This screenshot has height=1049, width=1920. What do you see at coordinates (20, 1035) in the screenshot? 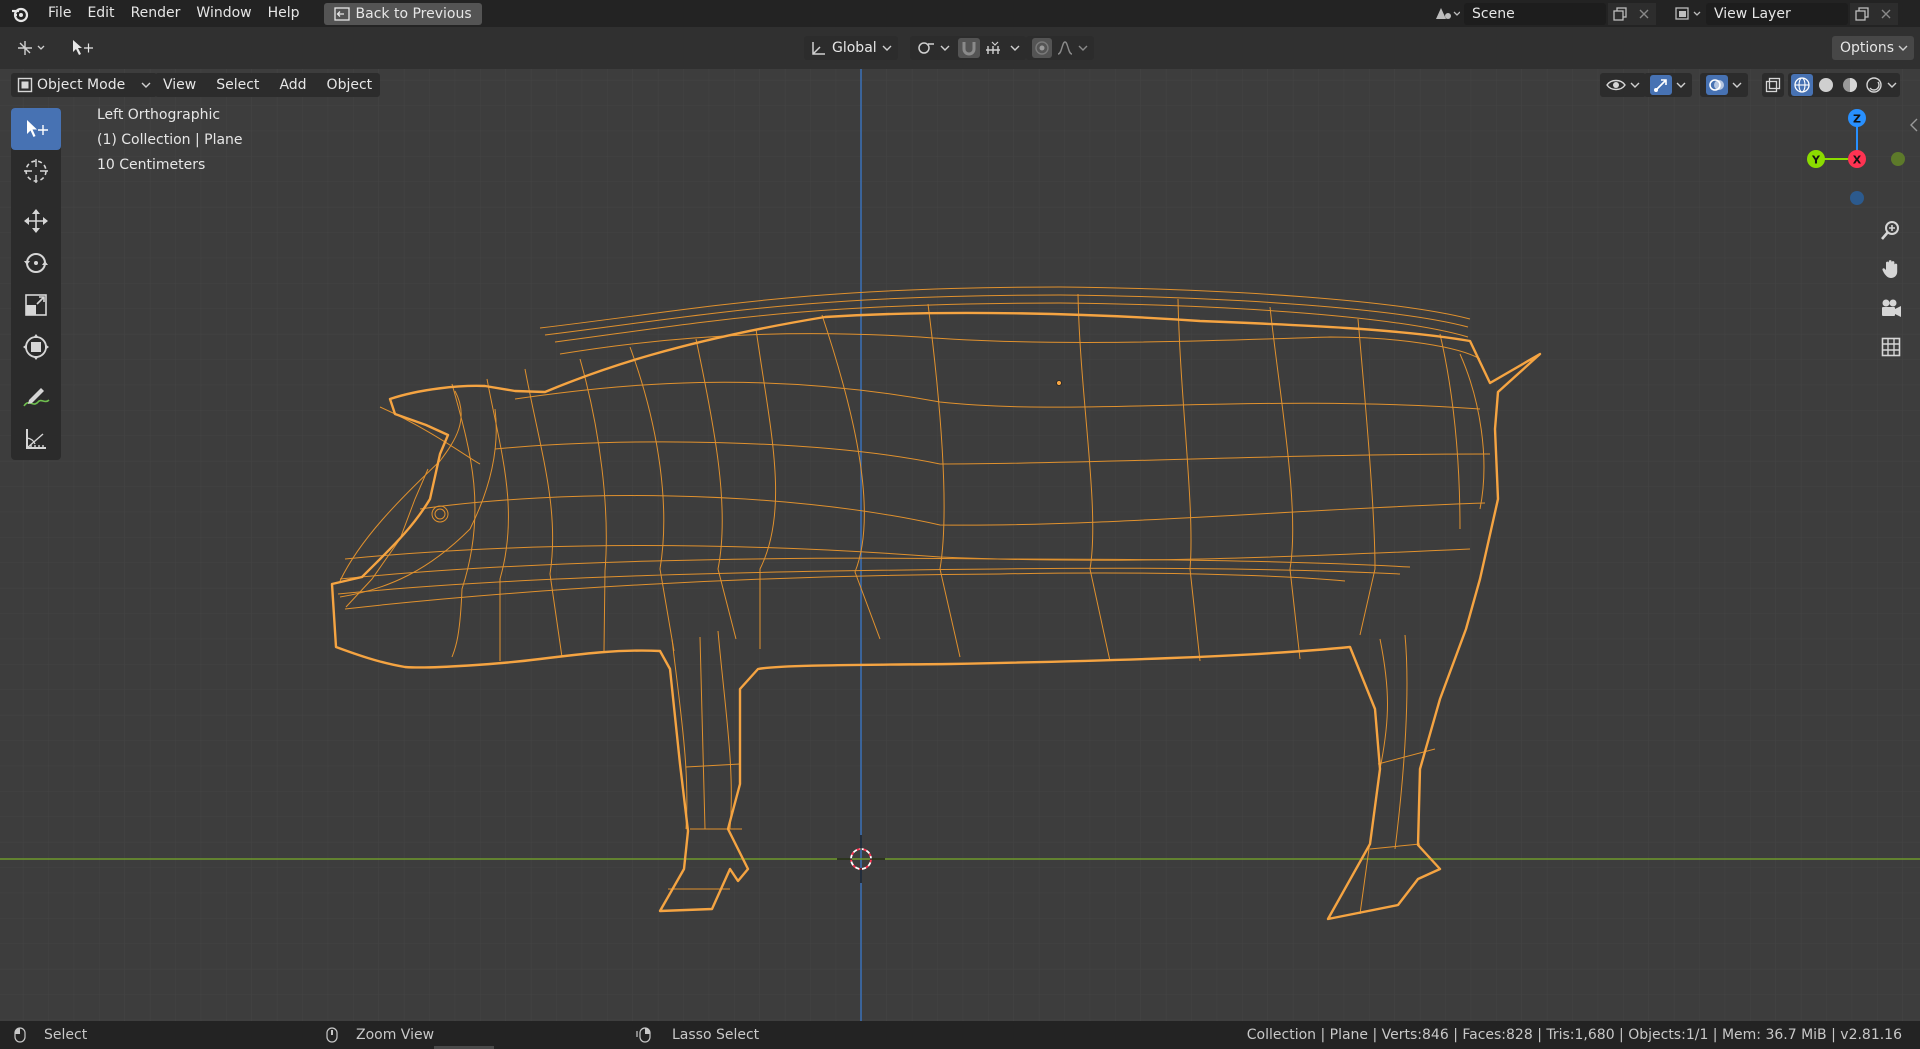
I see `left-mouse-icon` at bounding box center [20, 1035].